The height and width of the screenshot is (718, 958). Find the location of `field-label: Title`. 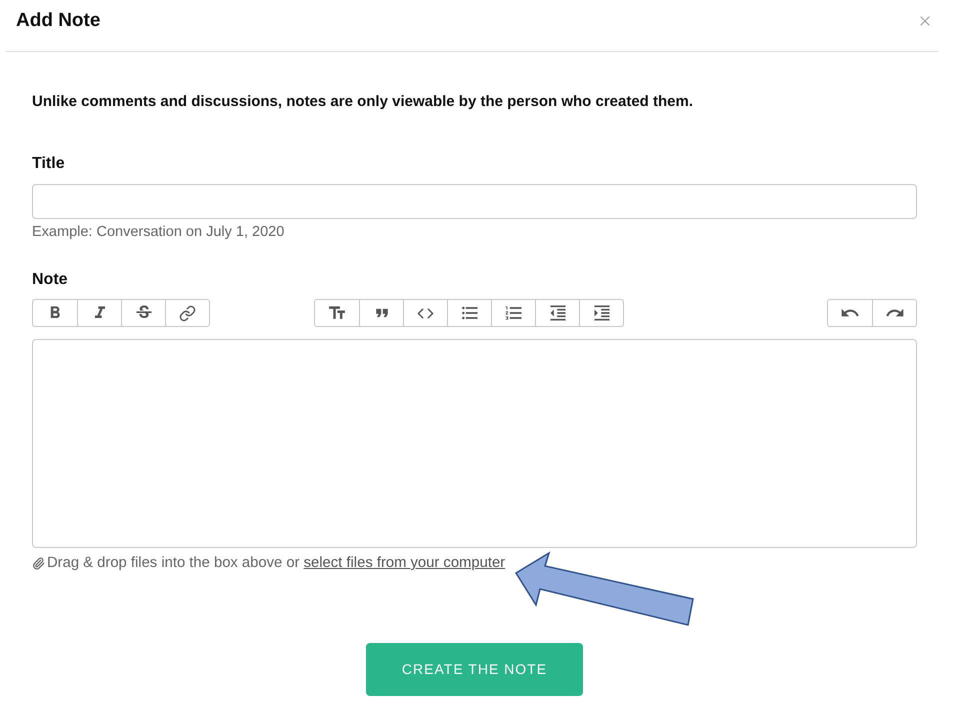

field-label: Title is located at coordinates (48, 164).